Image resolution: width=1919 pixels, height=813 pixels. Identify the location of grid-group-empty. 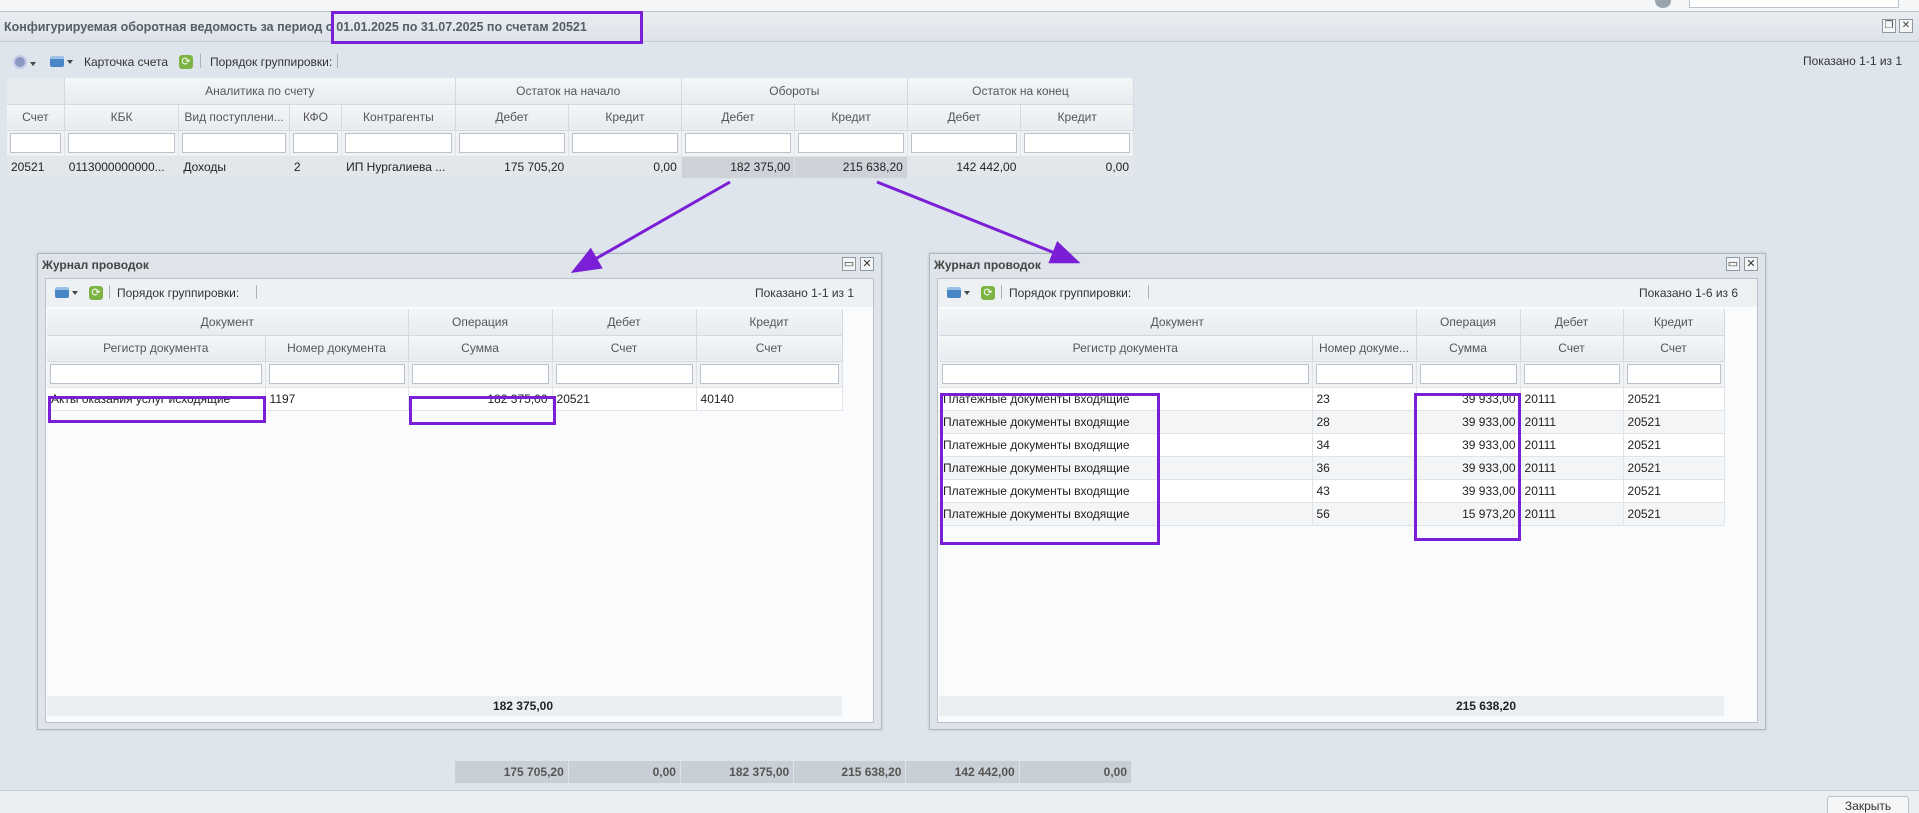
(36, 91).